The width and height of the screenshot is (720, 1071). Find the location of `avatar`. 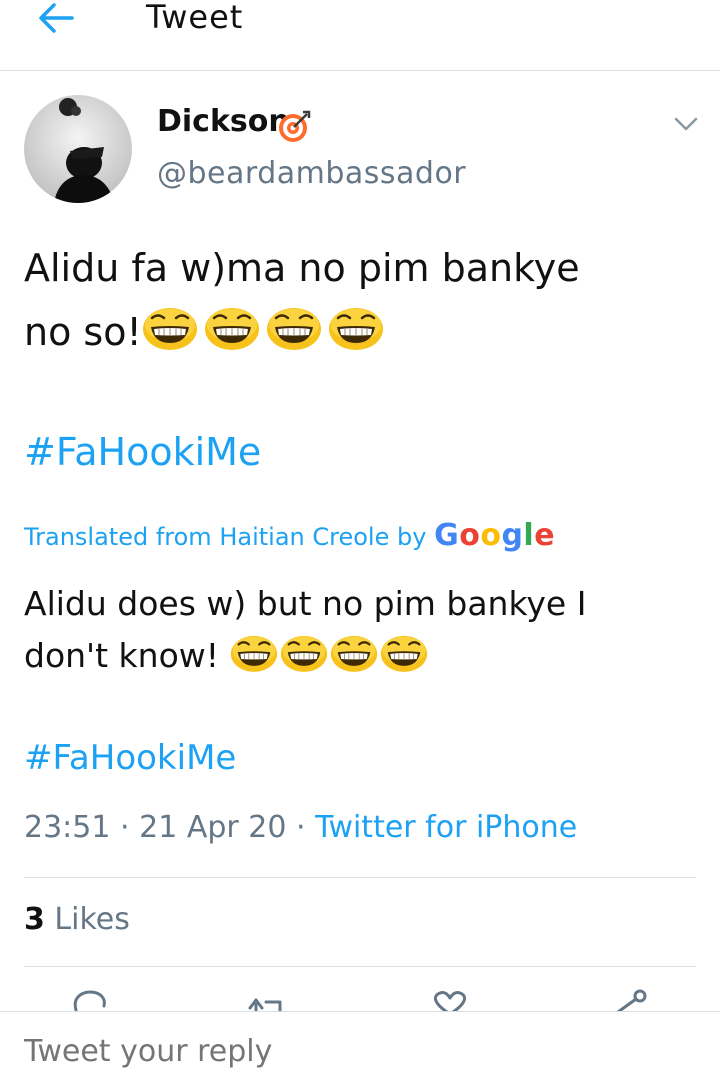

avatar is located at coordinates (78, 149).